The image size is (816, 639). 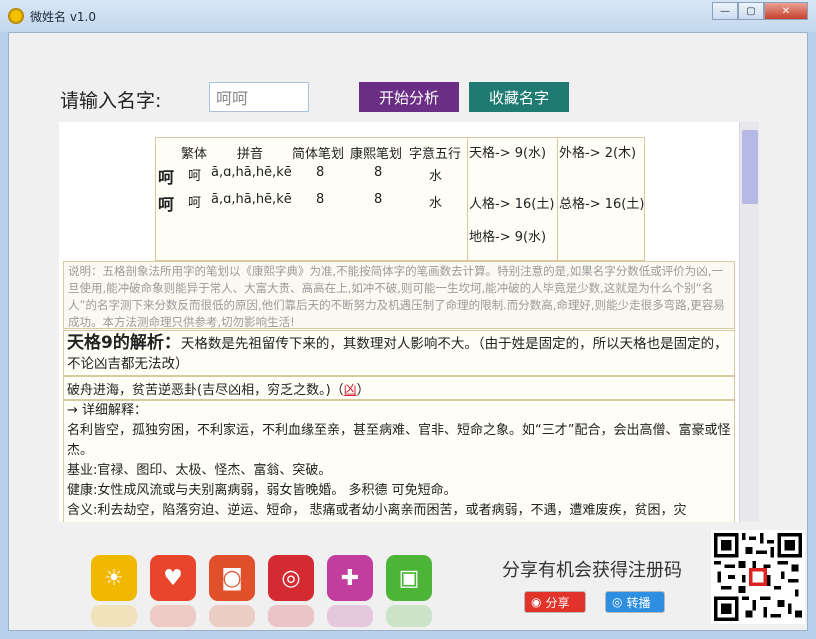 What do you see at coordinates (173, 578) in the screenshot?
I see `bird-app-icon: ♥` at bounding box center [173, 578].